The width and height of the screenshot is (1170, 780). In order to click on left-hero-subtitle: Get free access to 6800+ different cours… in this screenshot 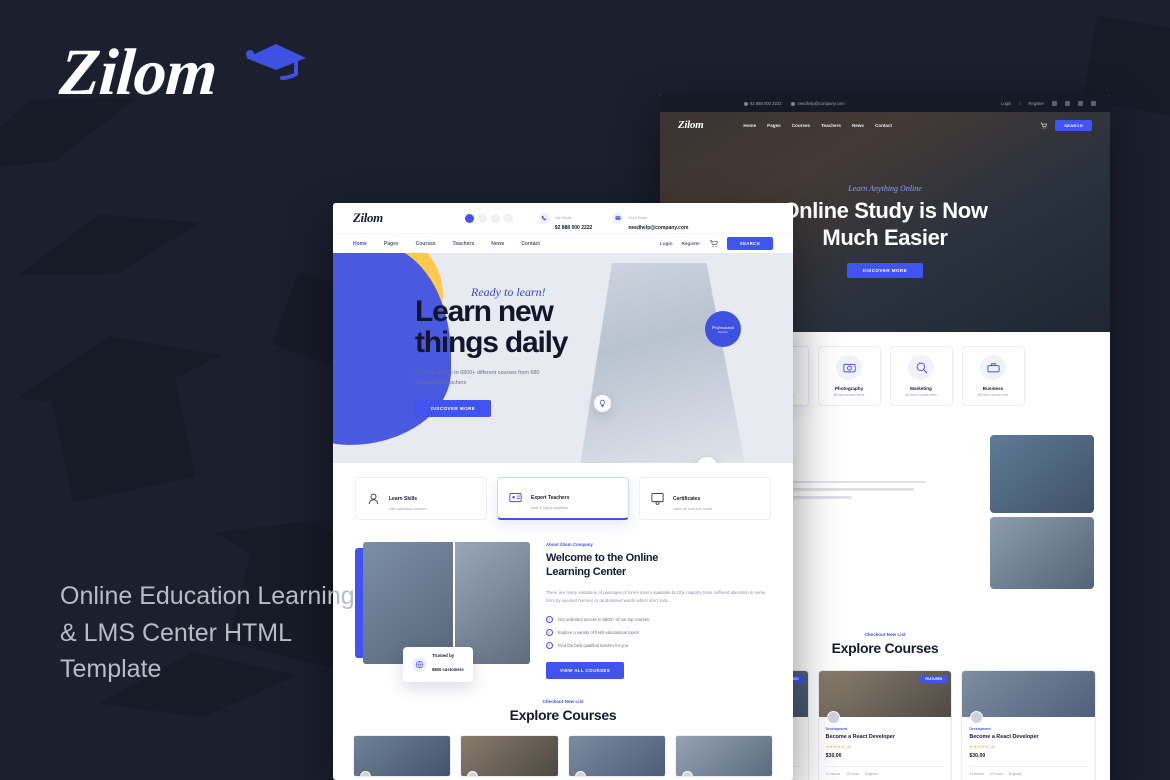, I will do `click(477, 378)`.